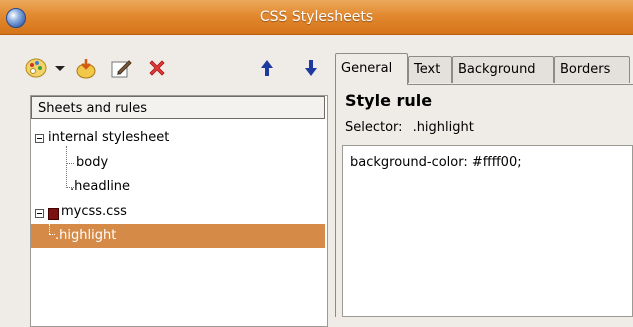  I want to click on stylesheet-file-icon, so click(53, 214).